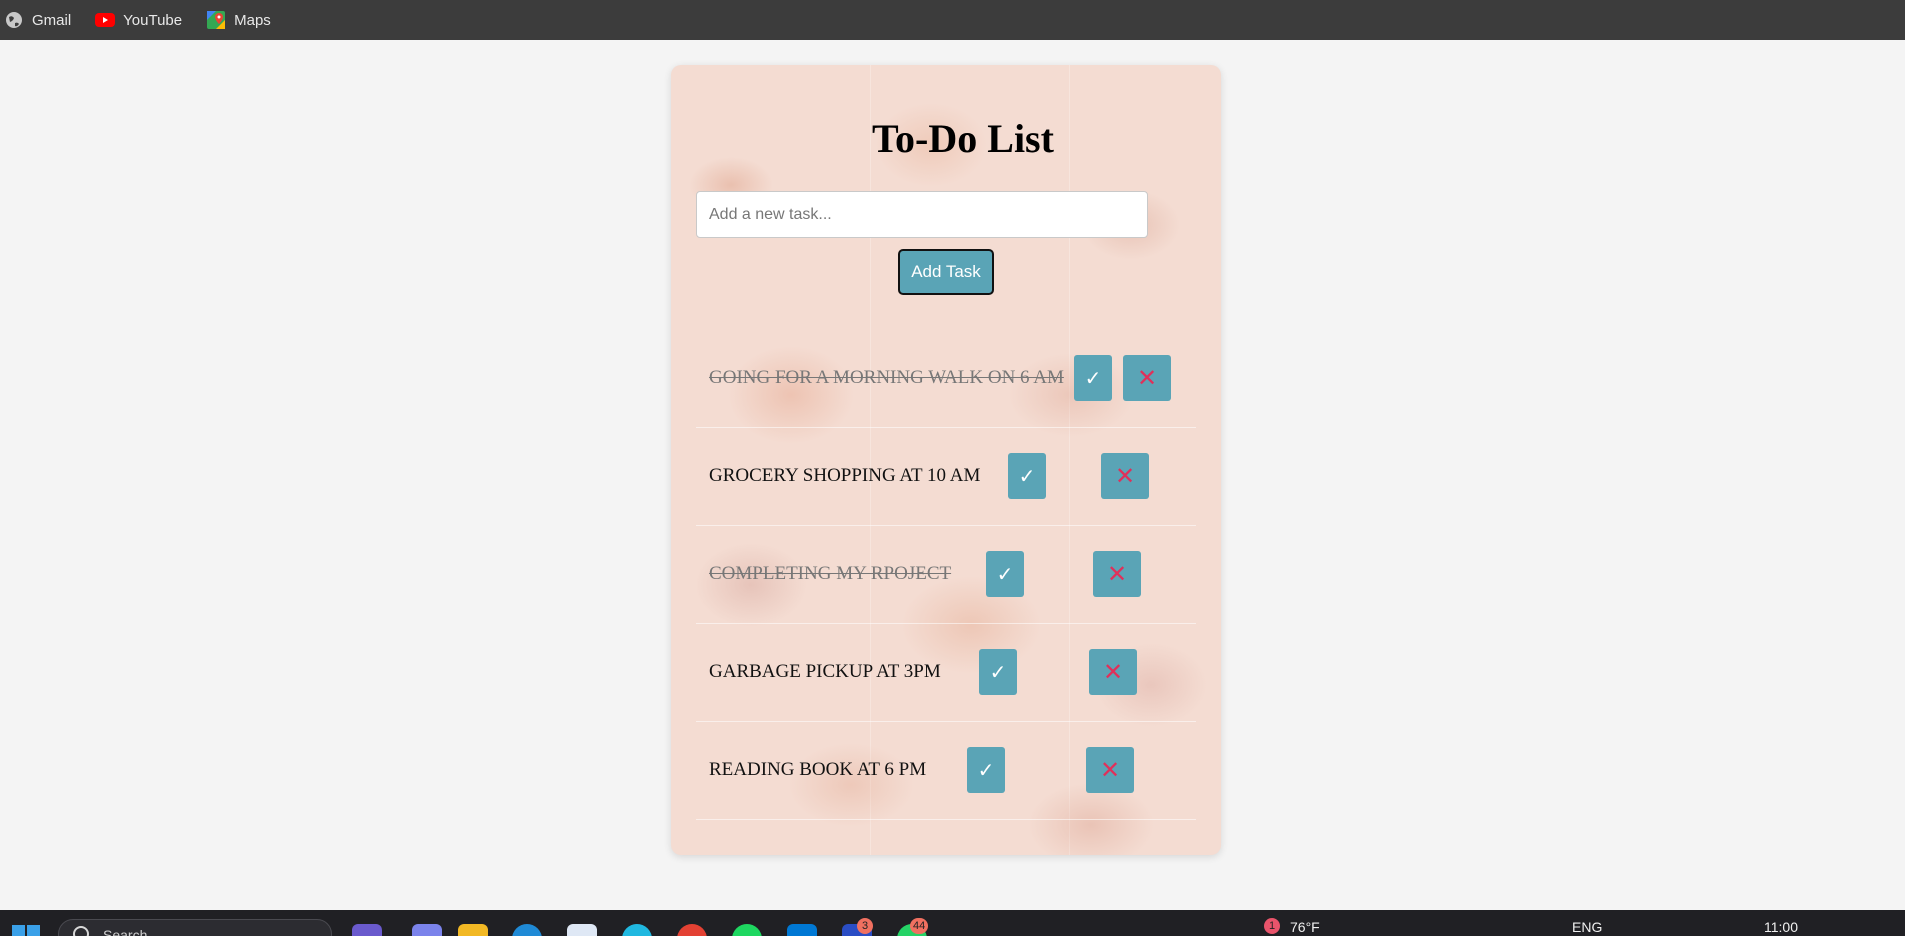  I want to click on new-task-input, so click(922, 214).